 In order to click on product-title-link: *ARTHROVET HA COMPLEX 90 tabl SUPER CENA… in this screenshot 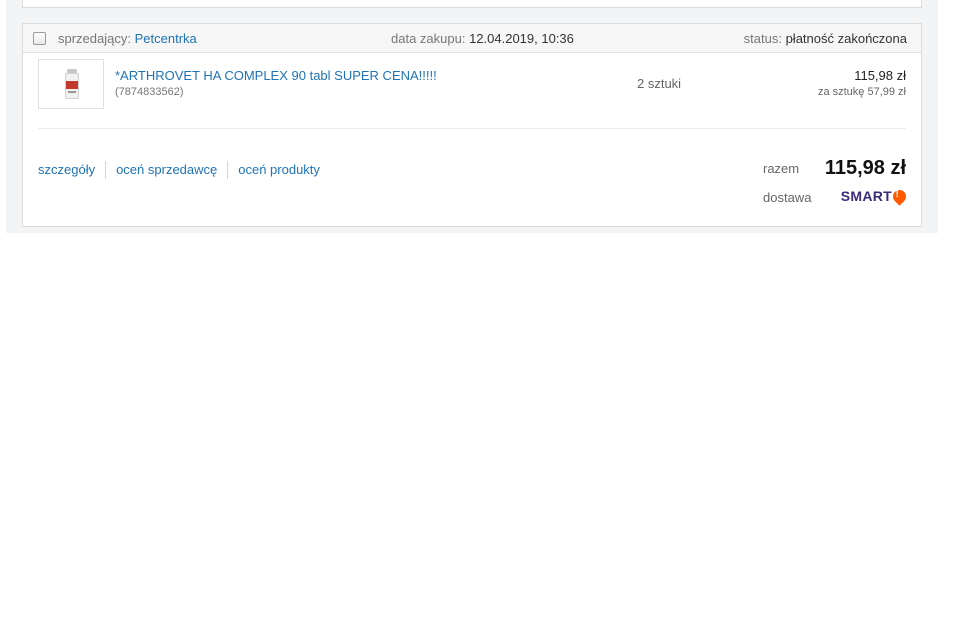, I will do `click(276, 75)`.